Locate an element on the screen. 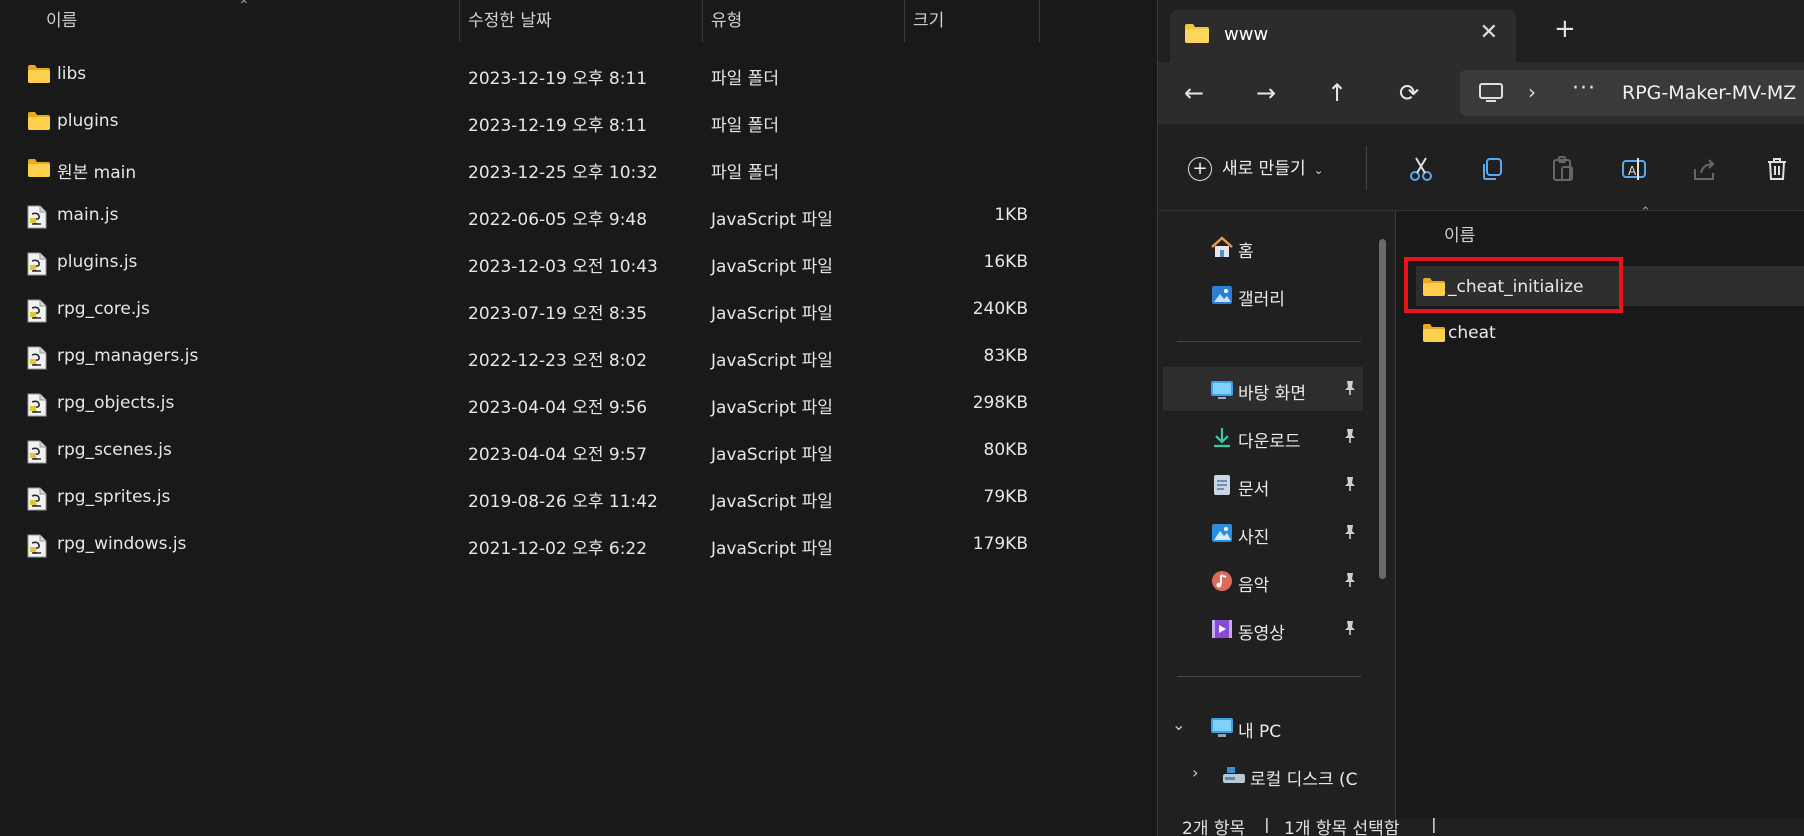 The height and width of the screenshot is (836, 1804). scrollbar is located at coordinates (1382, 409).